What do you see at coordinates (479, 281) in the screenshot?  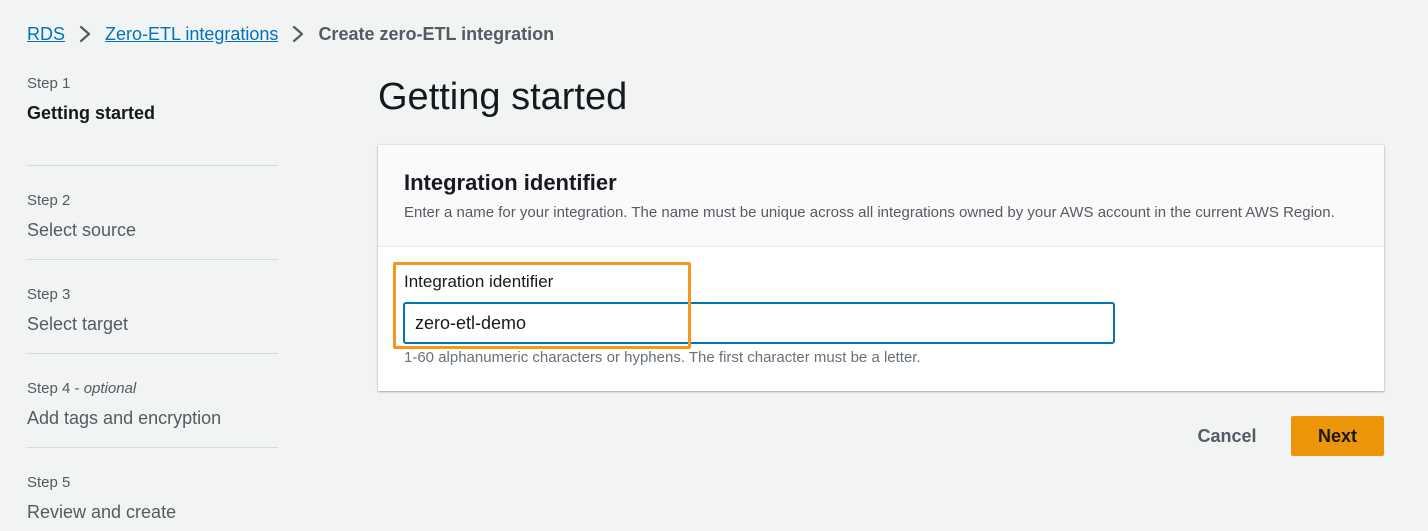 I see `integration-identifier-label: Integration identifier` at bounding box center [479, 281].